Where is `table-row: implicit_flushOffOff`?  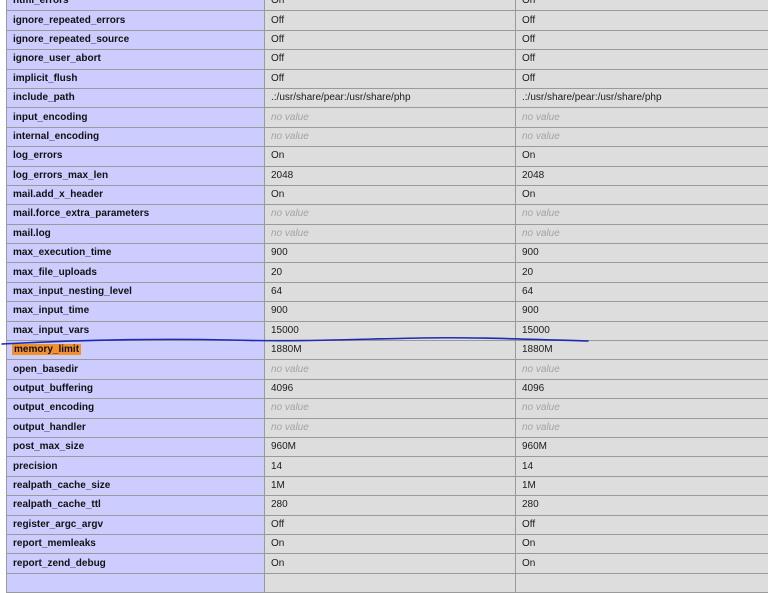 table-row: implicit_flushOffOff is located at coordinates (387, 78).